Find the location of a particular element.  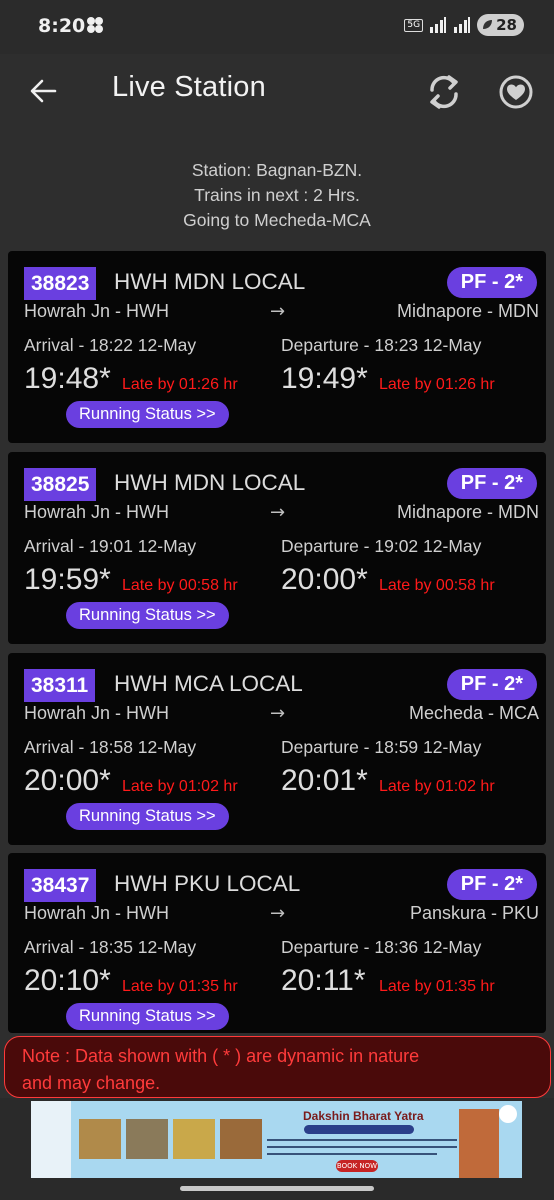

direction: Going to Mecheda-MCA is located at coordinates (277, 220).